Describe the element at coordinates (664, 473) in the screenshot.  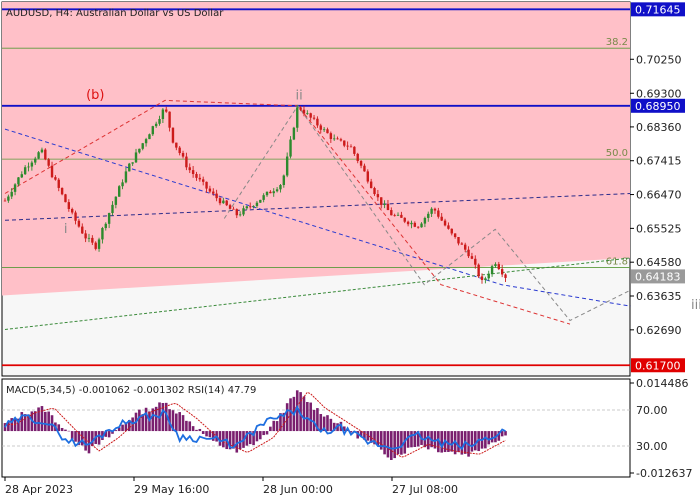
I see `indicator-tick-label: -0.012637` at that location.